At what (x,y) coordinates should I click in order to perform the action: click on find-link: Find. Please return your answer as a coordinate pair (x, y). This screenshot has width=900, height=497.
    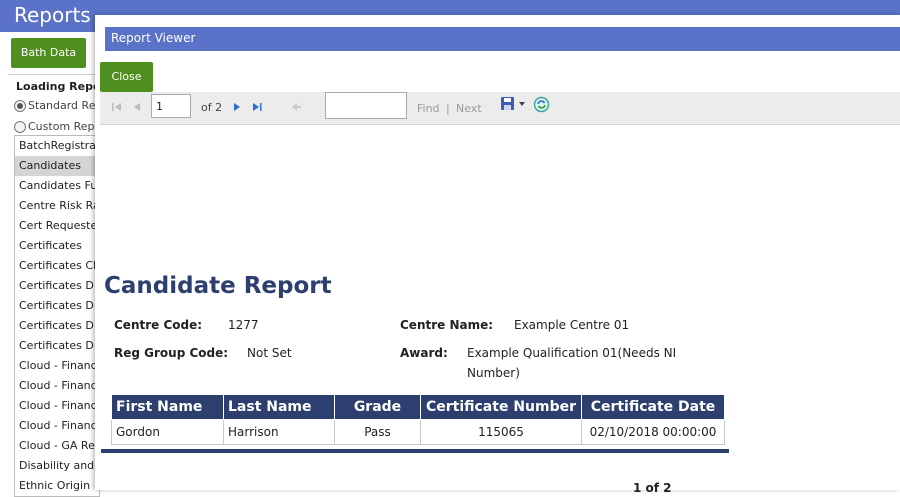
    Looking at the image, I should click on (428, 108).